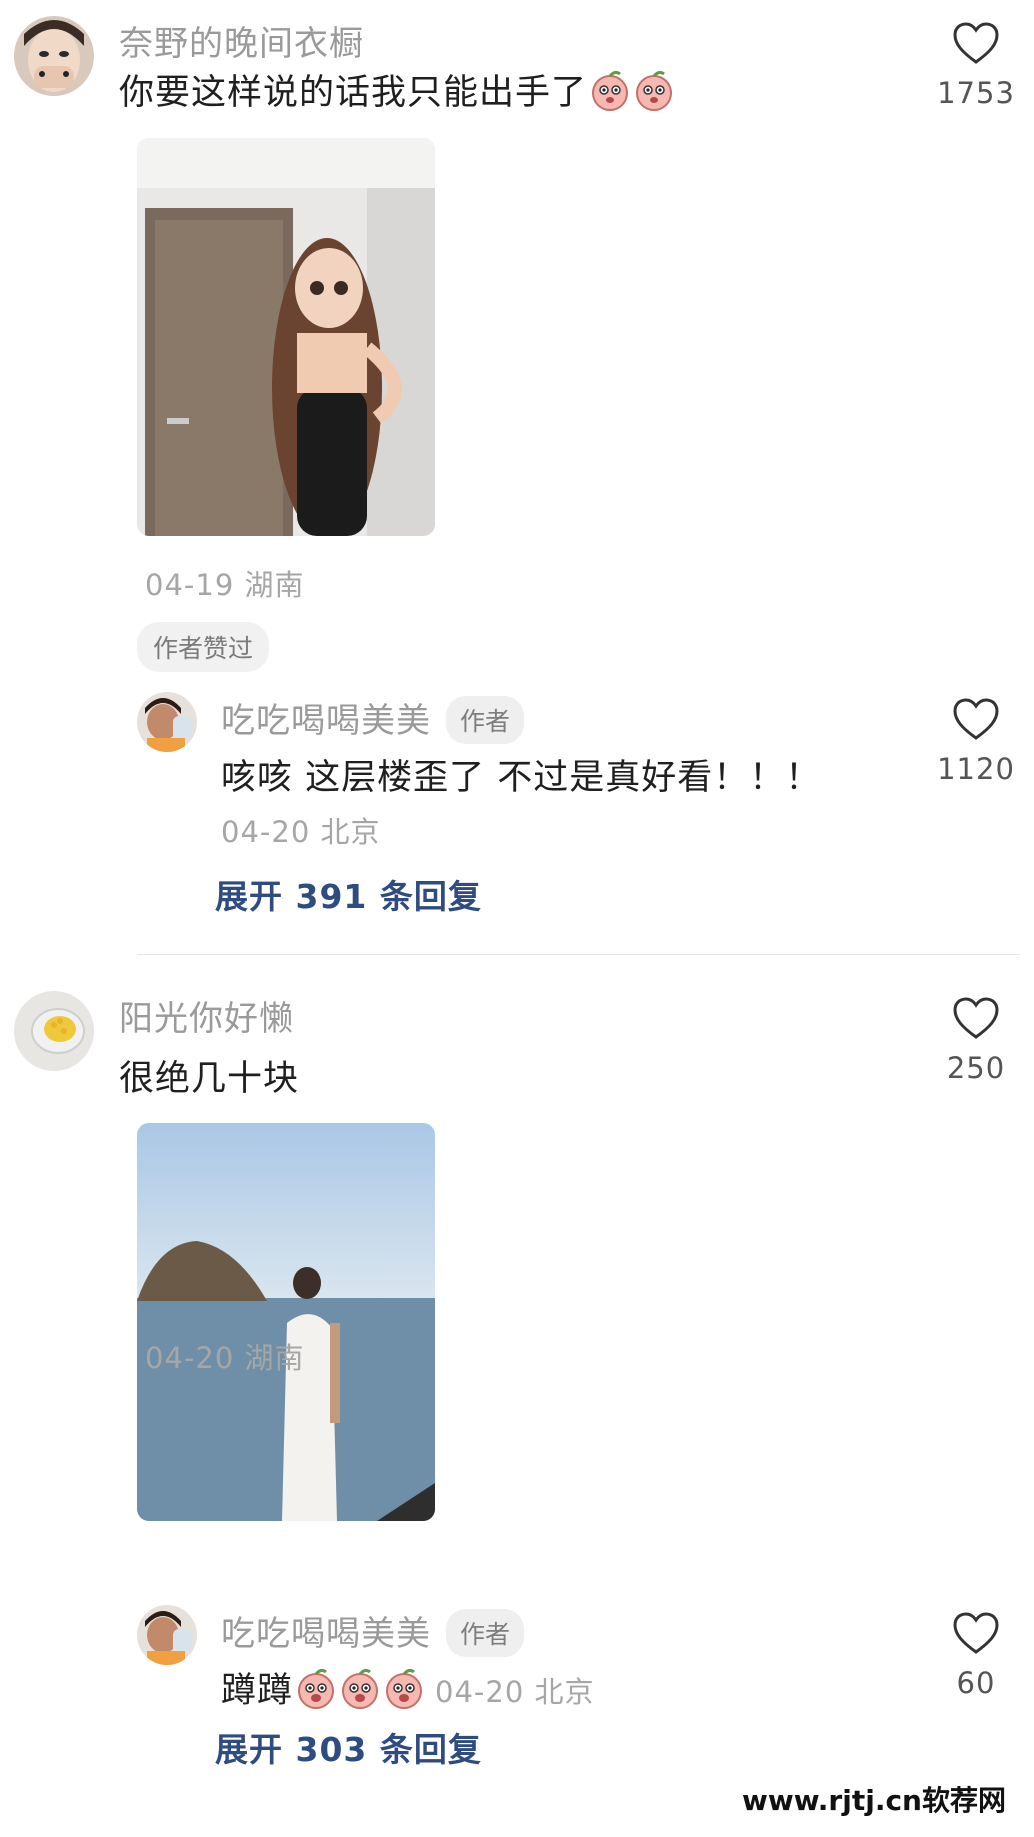 The width and height of the screenshot is (1034, 1837). What do you see at coordinates (975, 742) in the screenshot?
I see `reply-like-button: 1120` at bounding box center [975, 742].